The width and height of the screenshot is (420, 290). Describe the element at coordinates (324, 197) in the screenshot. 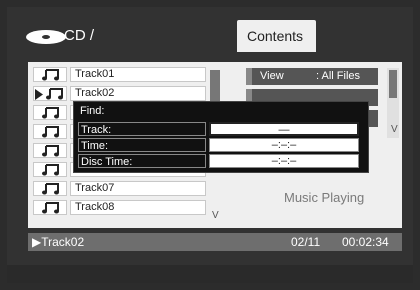

I see `status-text: Music Playing` at that location.